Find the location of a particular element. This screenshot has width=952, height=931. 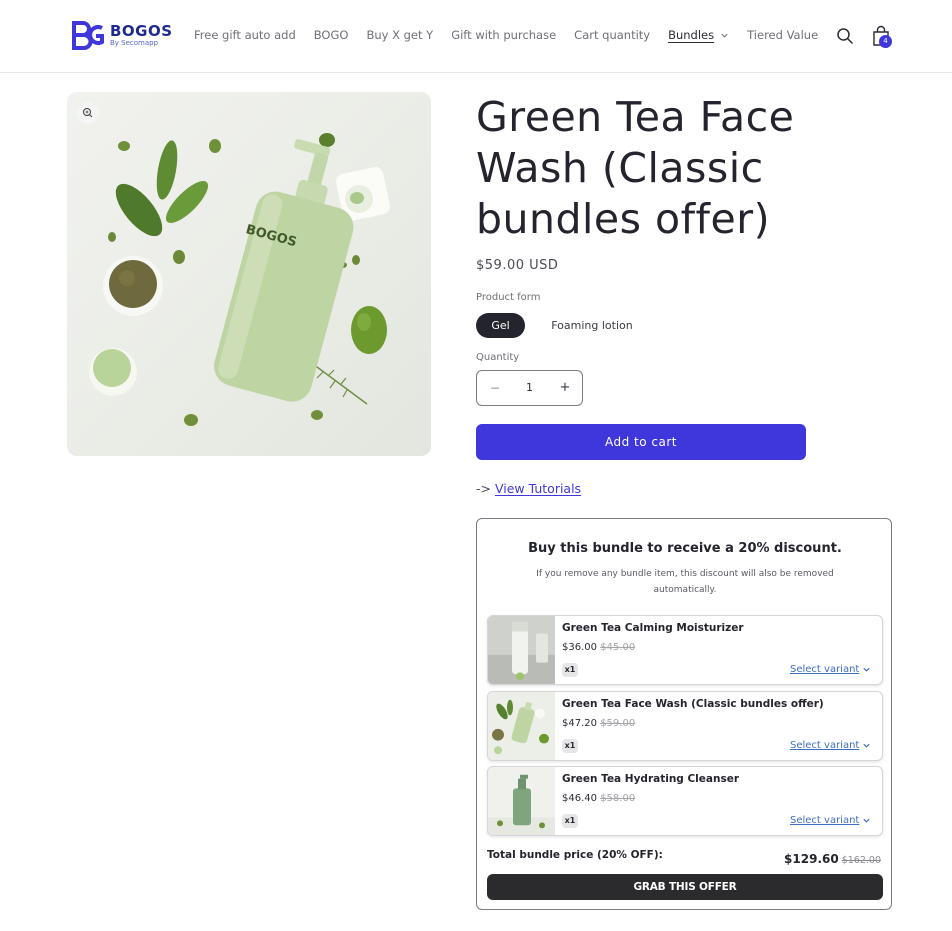

bundle-item-name: Green Tea Hydrating Cleanser is located at coordinates (651, 779).